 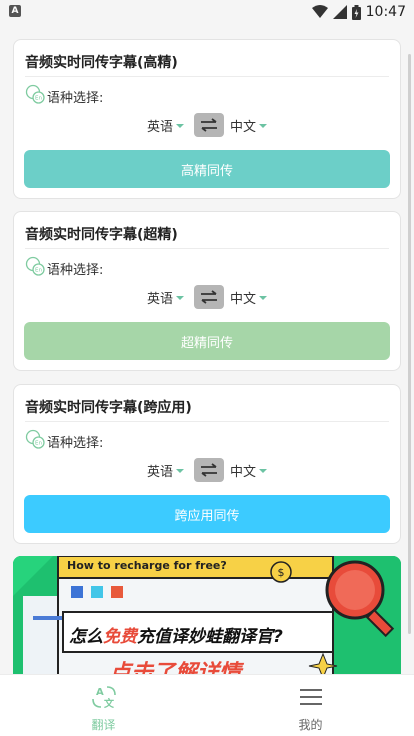 I want to click on battery-icon, so click(x=356, y=12).